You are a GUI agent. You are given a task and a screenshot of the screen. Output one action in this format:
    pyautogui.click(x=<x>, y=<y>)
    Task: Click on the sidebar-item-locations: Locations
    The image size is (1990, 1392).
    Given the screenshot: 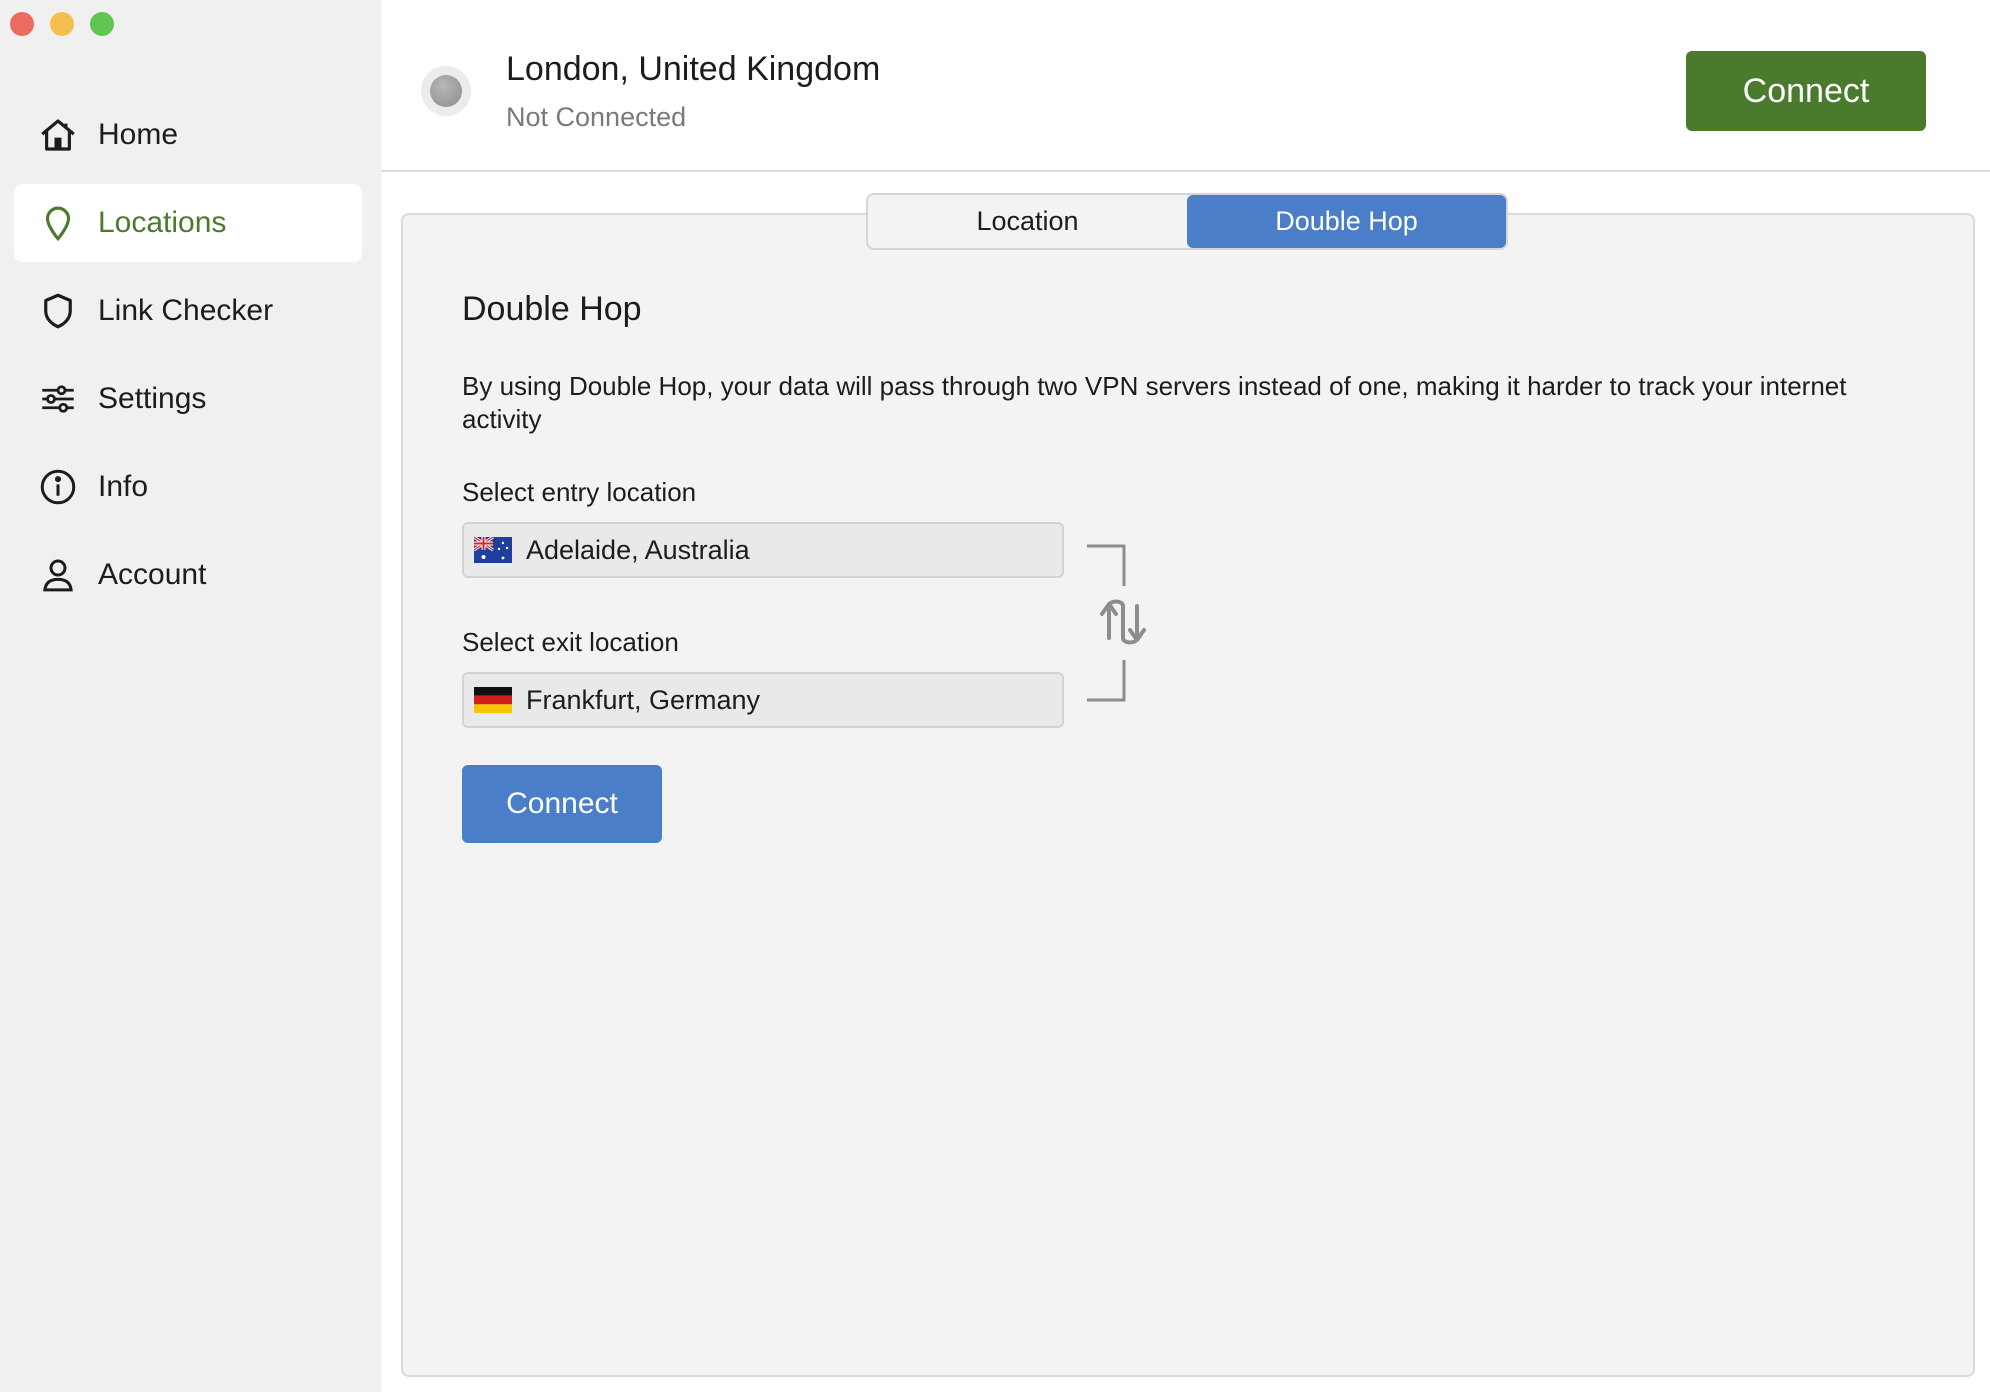 What is the action you would take?
    pyautogui.click(x=188, y=223)
    